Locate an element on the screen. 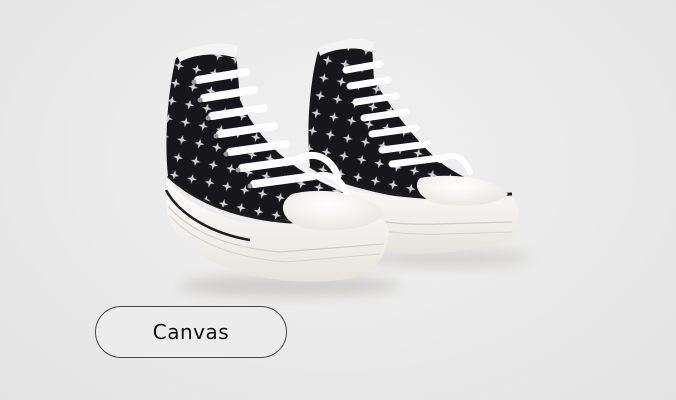 The image size is (676, 400). category-label: Canvas is located at coordinates (191, 332).